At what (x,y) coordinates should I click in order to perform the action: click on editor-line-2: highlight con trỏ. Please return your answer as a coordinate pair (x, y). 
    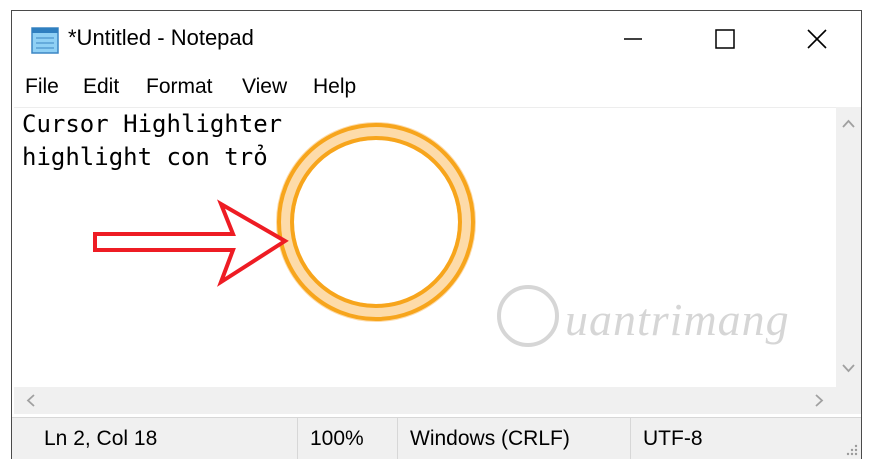
    Looking at the image, I should click on (145, 157).